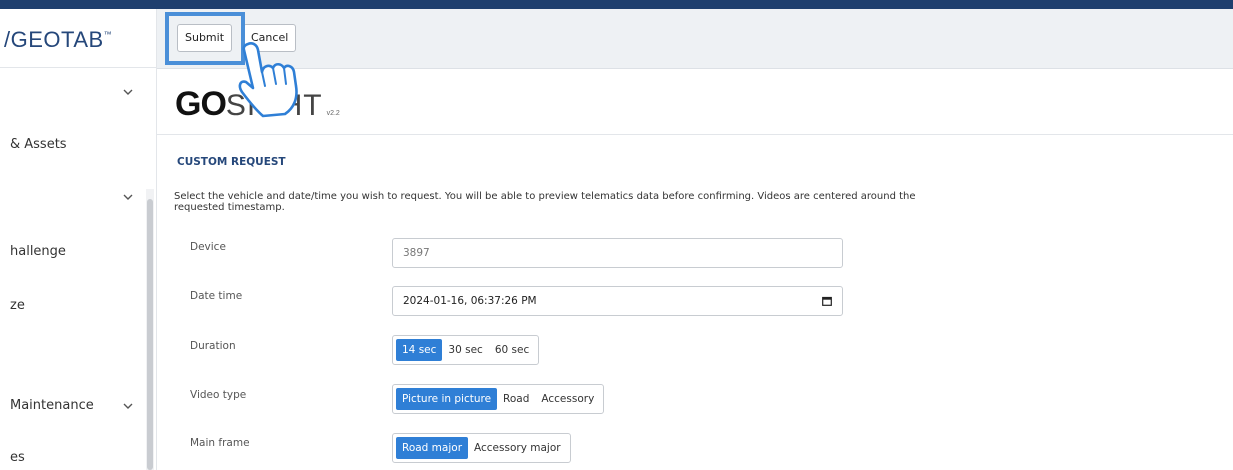 This screenshot has width=1233, height=470. I want to click on video-type-selector: Picture in picture Road Accessory, so click(498, 399).